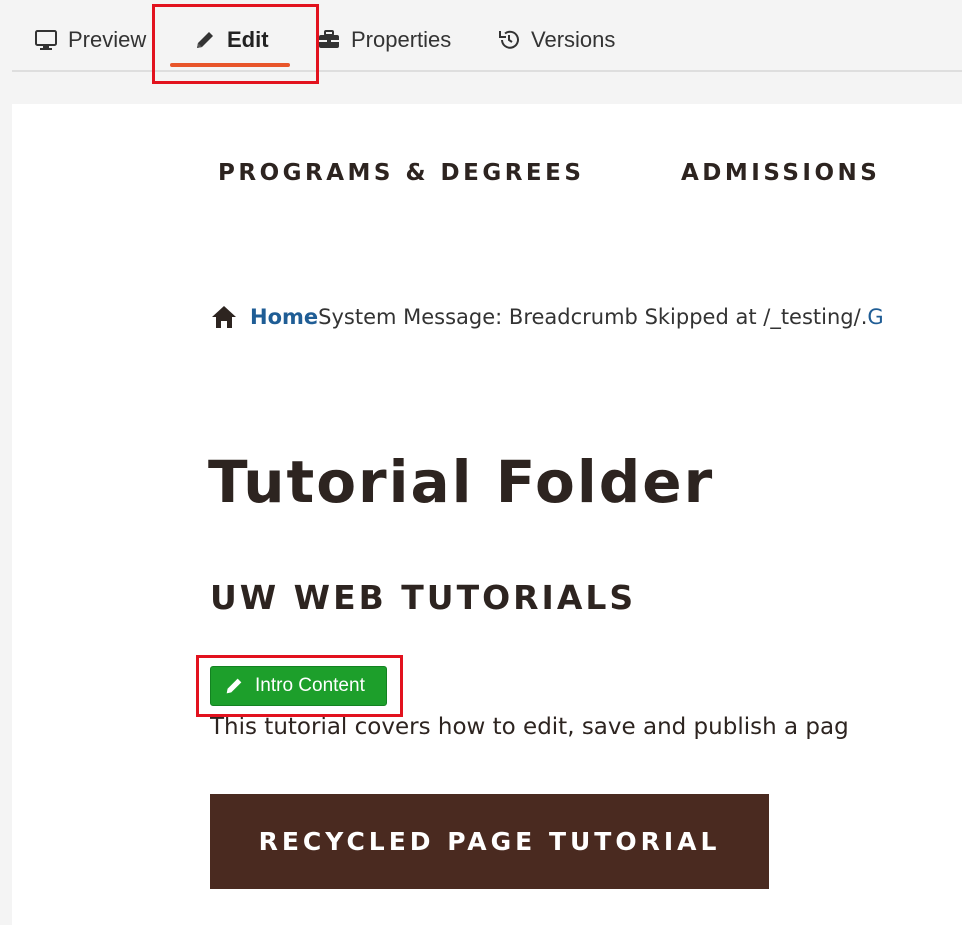 This screenshot has height=925, width=962. I want to click on breadcrumb-truncated-link: G, so click(875, 317).